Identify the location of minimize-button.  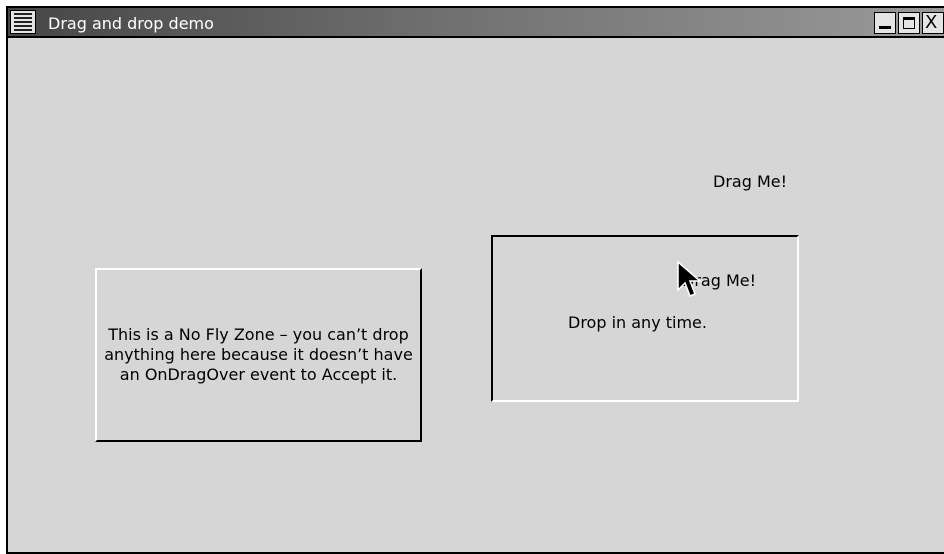
(885, 23).